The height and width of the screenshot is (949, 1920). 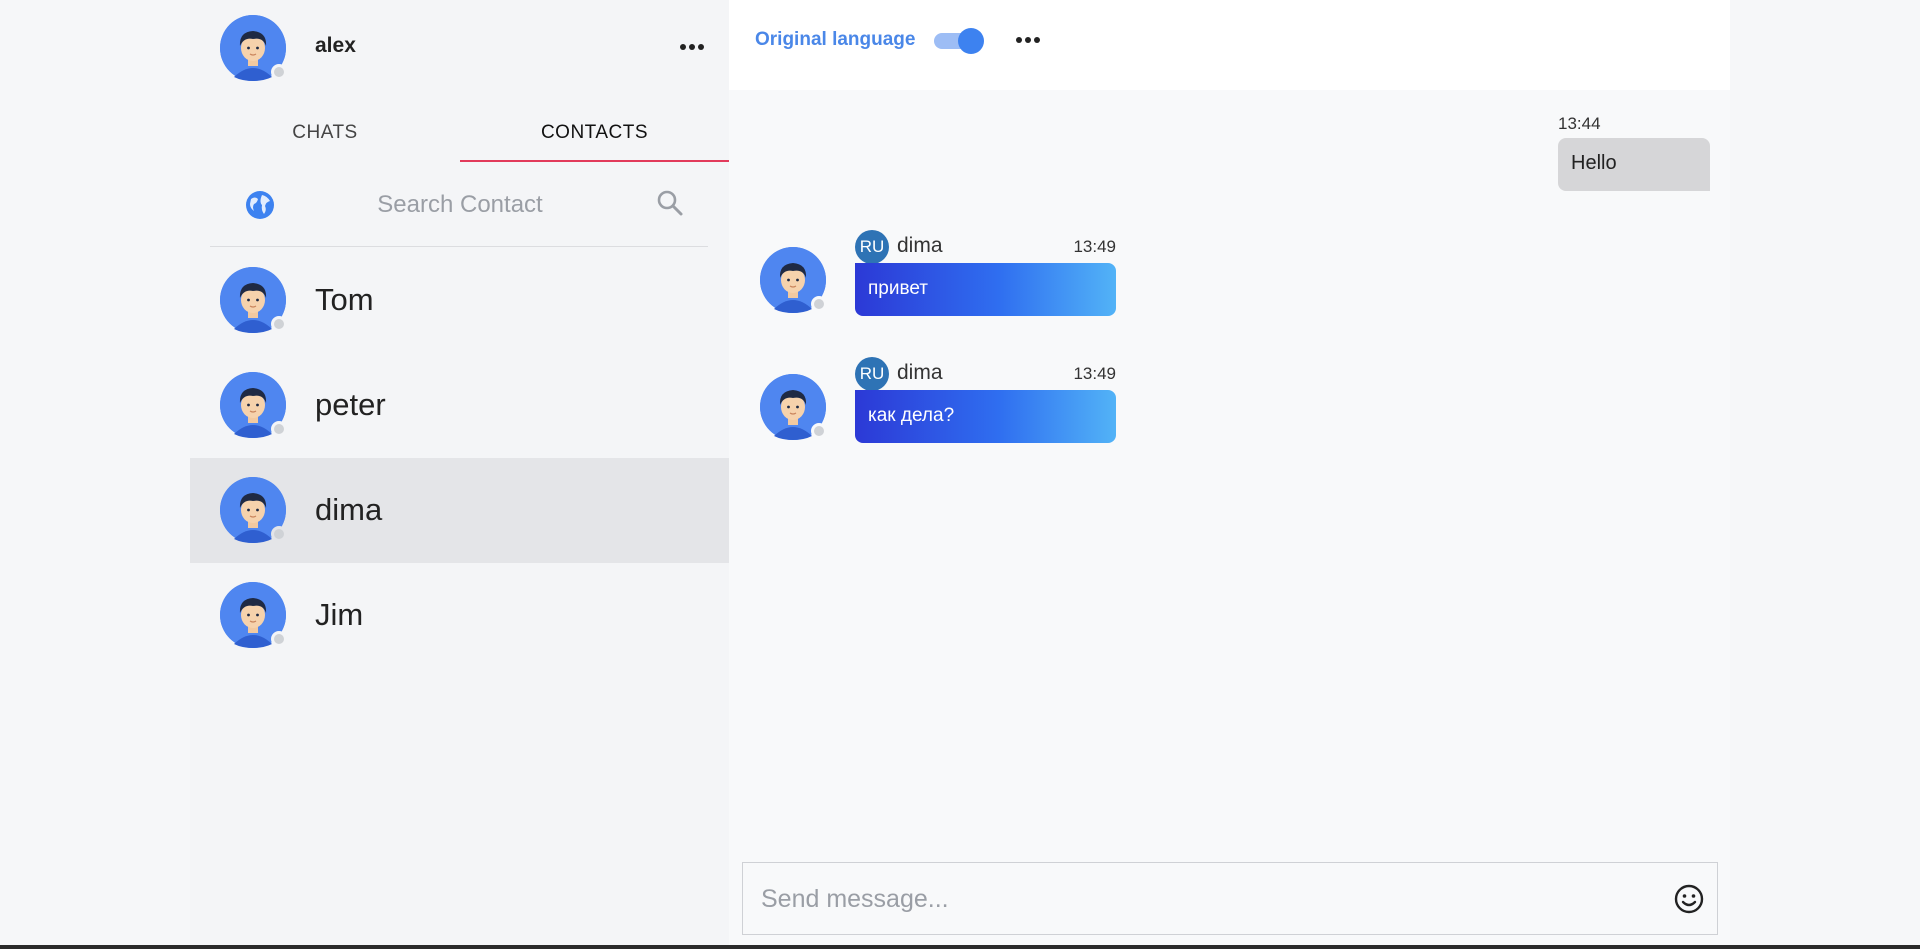 I want to click on contact-name: Jim, so click(x=339, y=614).